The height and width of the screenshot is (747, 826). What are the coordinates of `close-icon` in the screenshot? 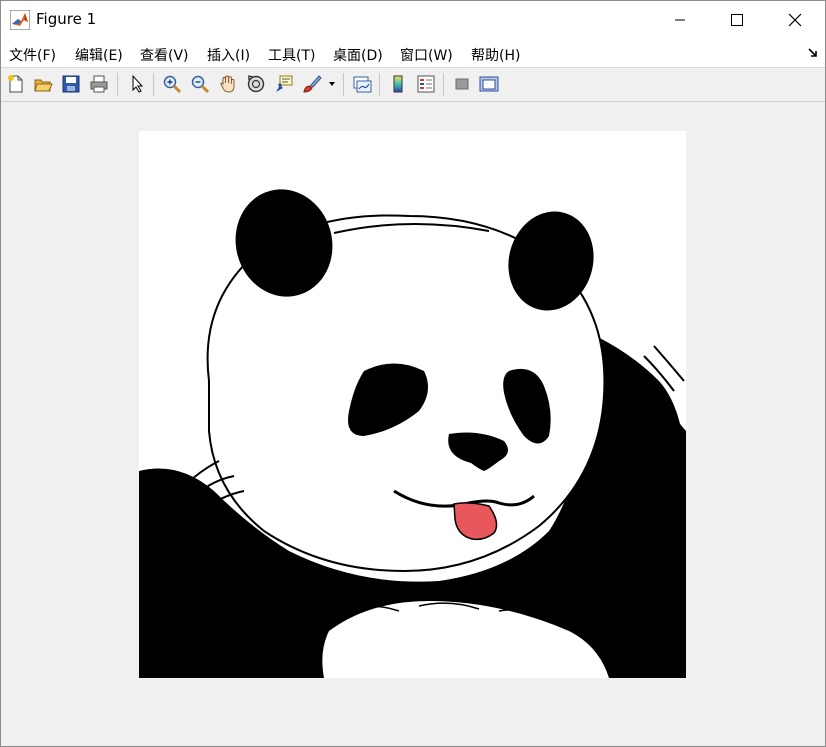 It's located at (795, 20).